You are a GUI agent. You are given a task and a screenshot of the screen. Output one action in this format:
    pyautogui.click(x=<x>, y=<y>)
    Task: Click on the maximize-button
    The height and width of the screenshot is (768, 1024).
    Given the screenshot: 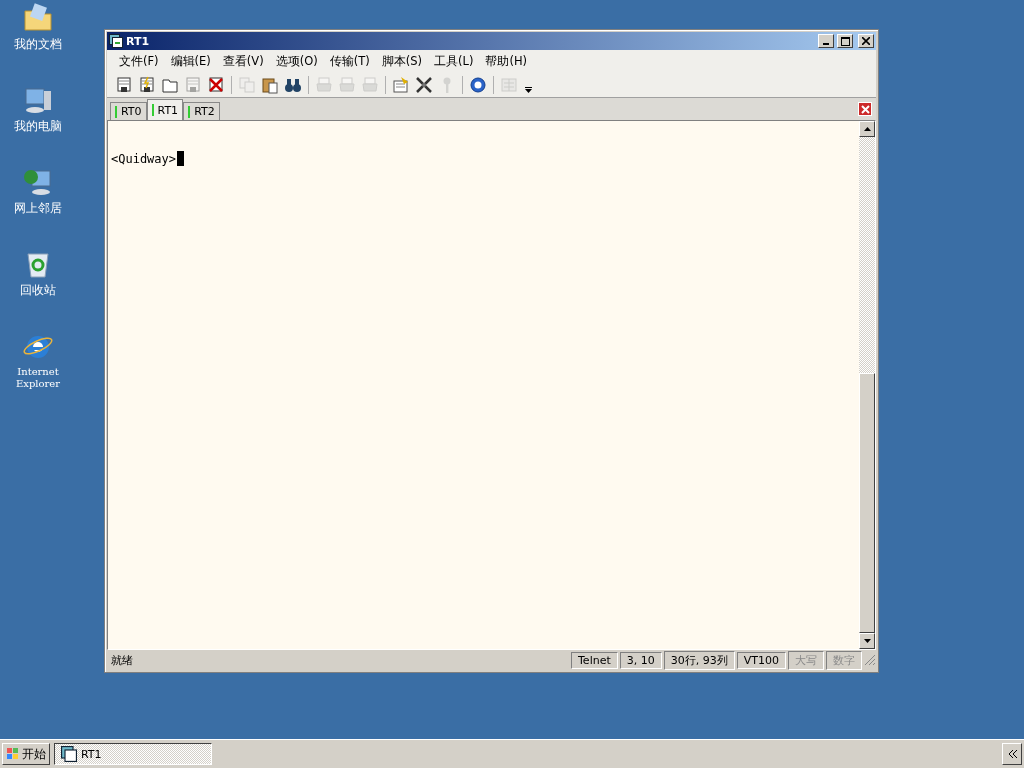 What is the action you would take?
    pyautogui.click(x=845, y=41)
    